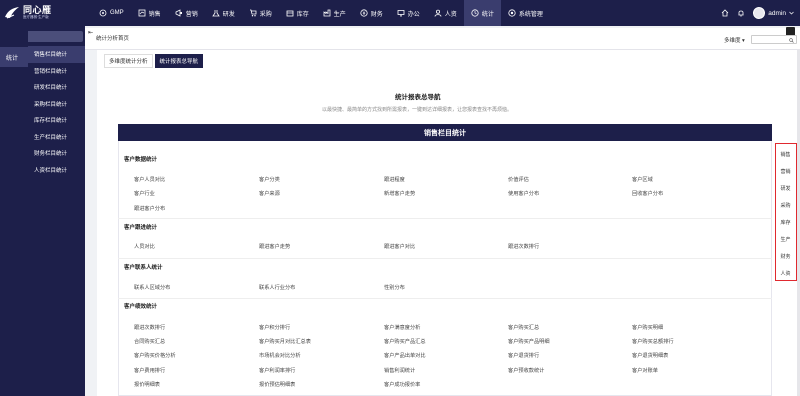 This screenshot has height=396, width=800. What do you see at coordinates (523, 193) in the screenshot?
I see `report-link: 使用客户分布` at bounding box center [523, 193].